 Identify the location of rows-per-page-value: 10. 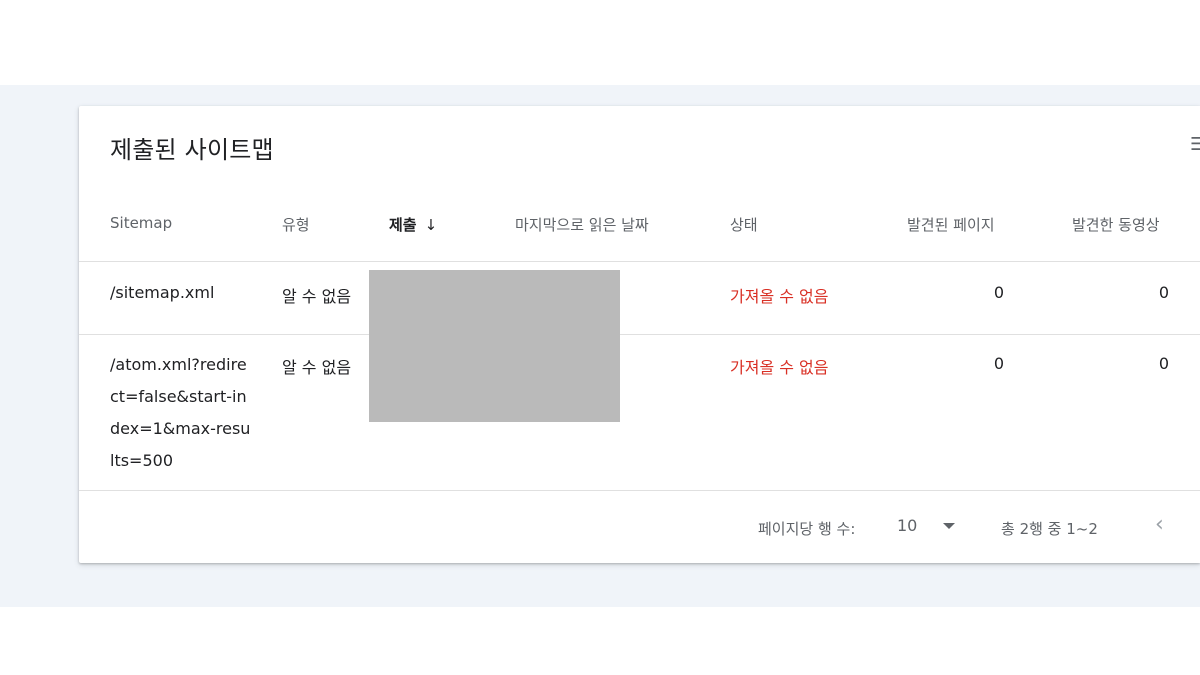
(907, 525).